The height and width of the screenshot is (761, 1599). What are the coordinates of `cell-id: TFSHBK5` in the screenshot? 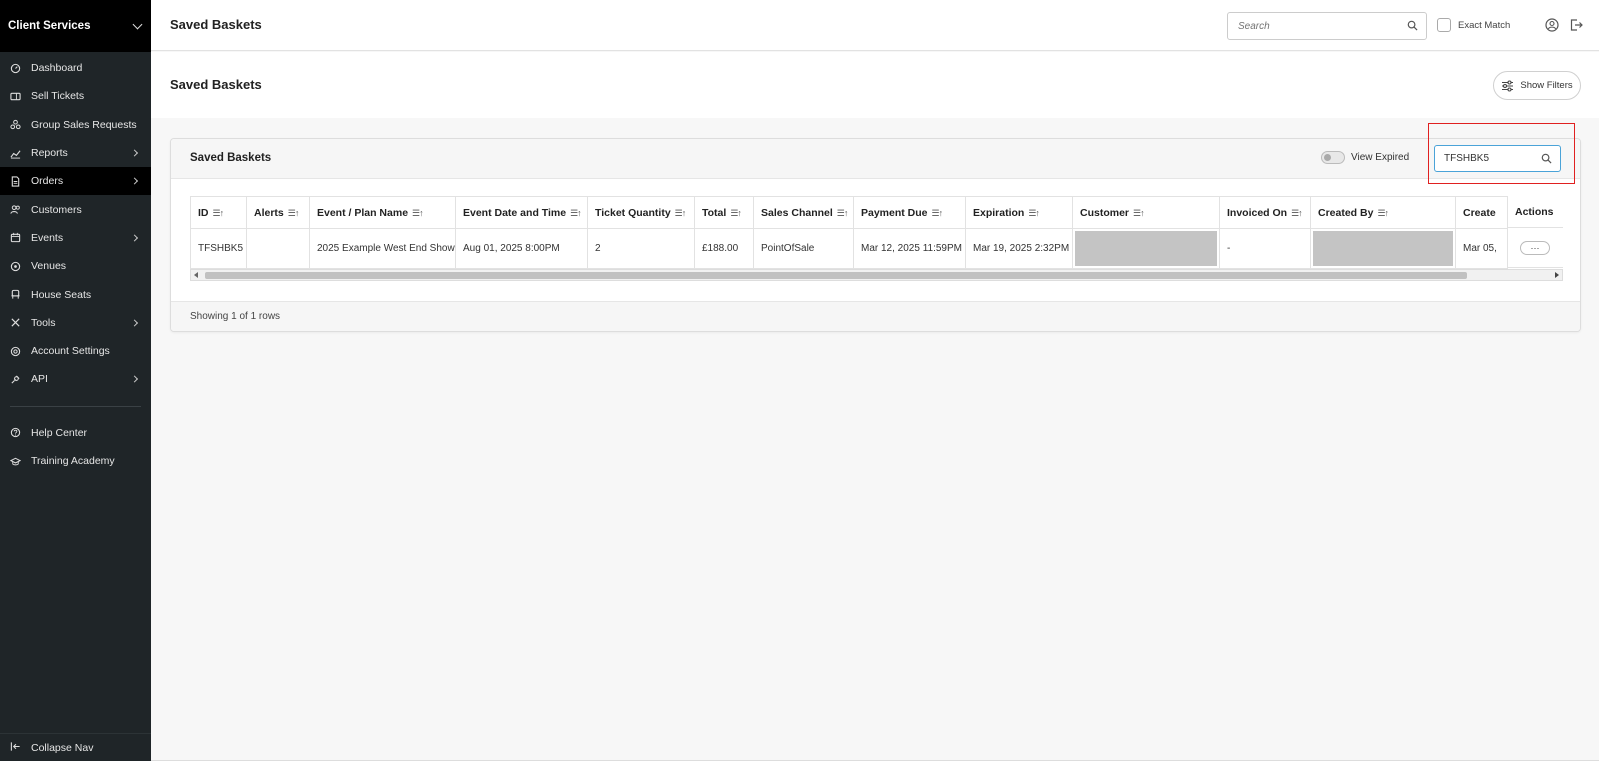 It's located at (218, 248).